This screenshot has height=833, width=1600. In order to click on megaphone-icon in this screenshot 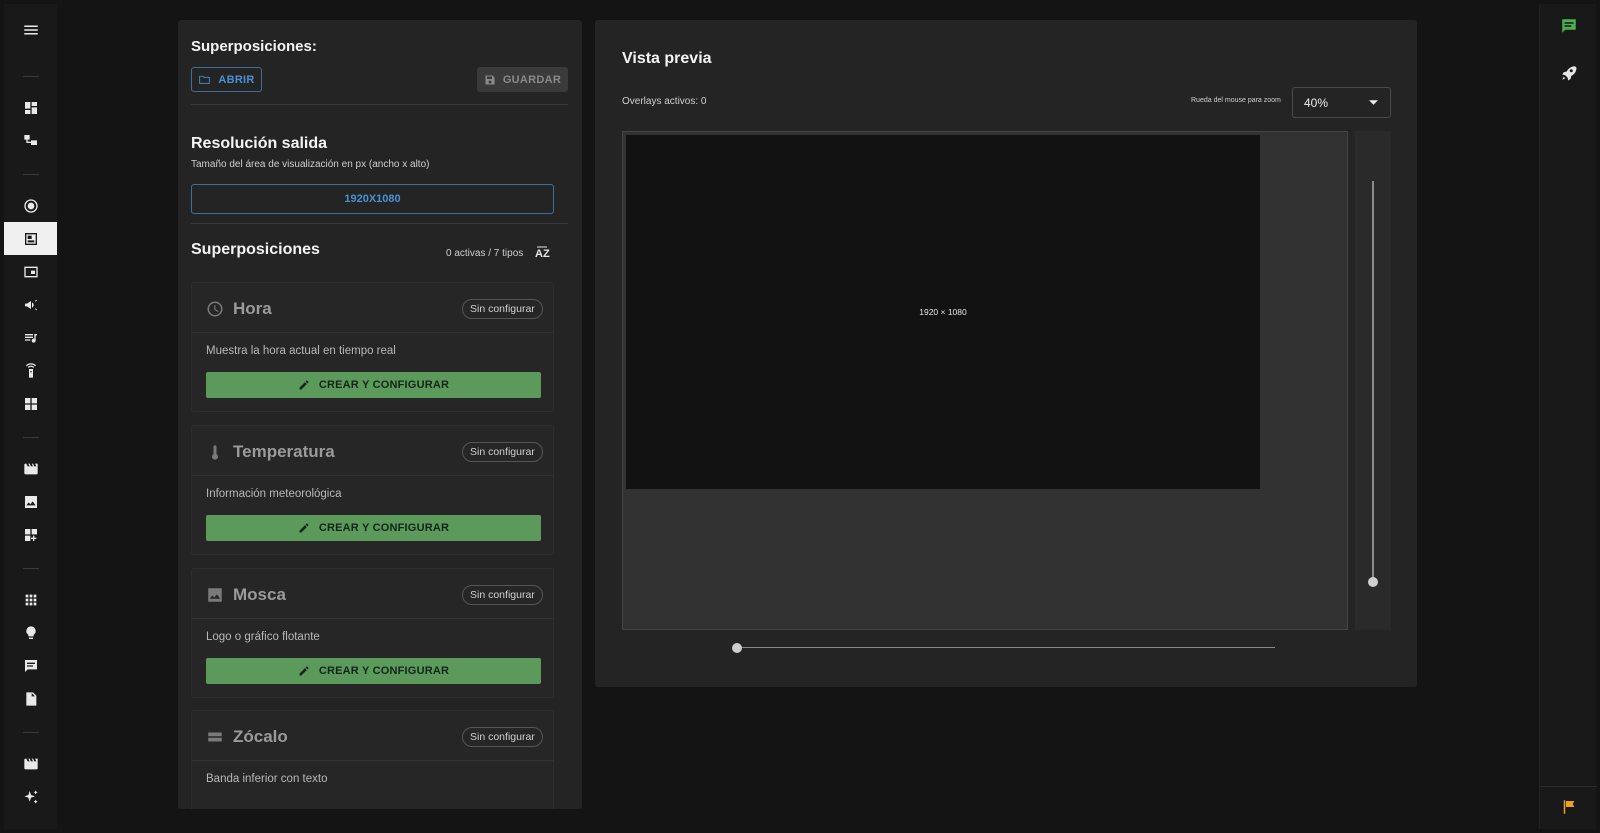, I will do `click(30, 304)`.